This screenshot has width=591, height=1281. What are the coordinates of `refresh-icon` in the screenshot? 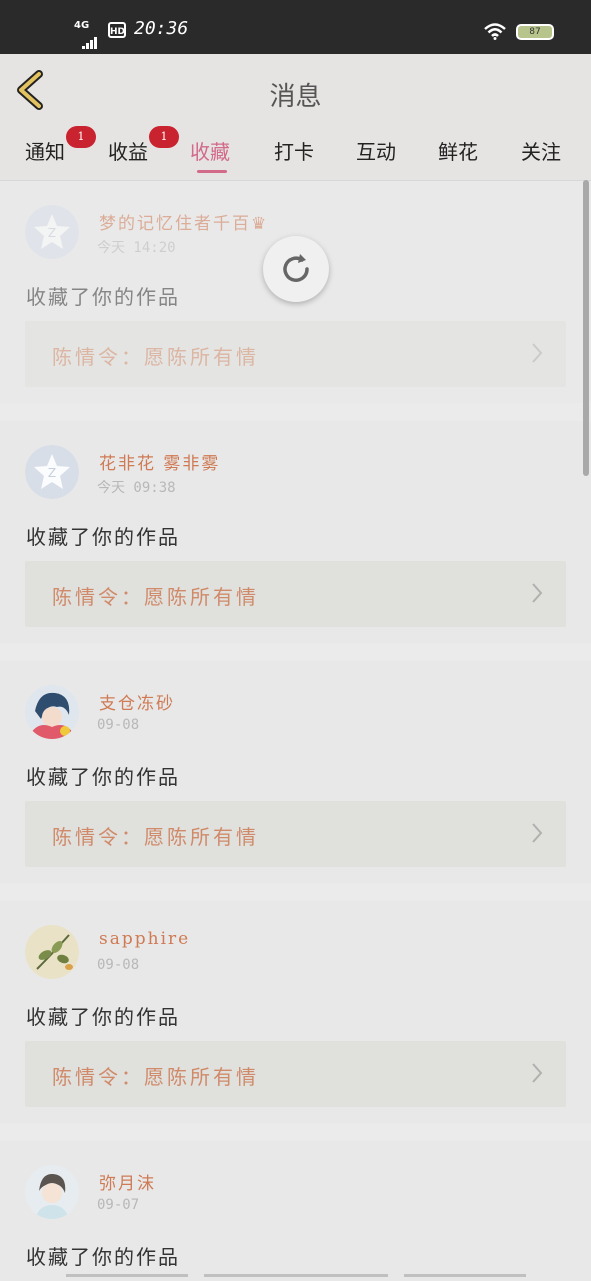 It's located at (296, 268).